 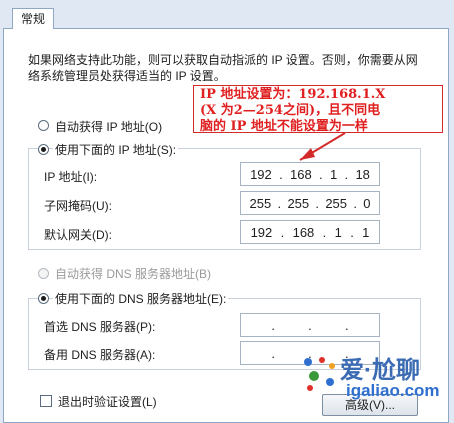 I want to click on annotation-line-3: 脑的 IP 地址不能设置为一样, so click(x=284, y=126).